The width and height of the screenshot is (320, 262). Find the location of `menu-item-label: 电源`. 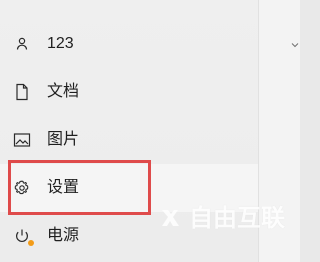

menu-item-label: 电源 is located at coordinates (63, 235).